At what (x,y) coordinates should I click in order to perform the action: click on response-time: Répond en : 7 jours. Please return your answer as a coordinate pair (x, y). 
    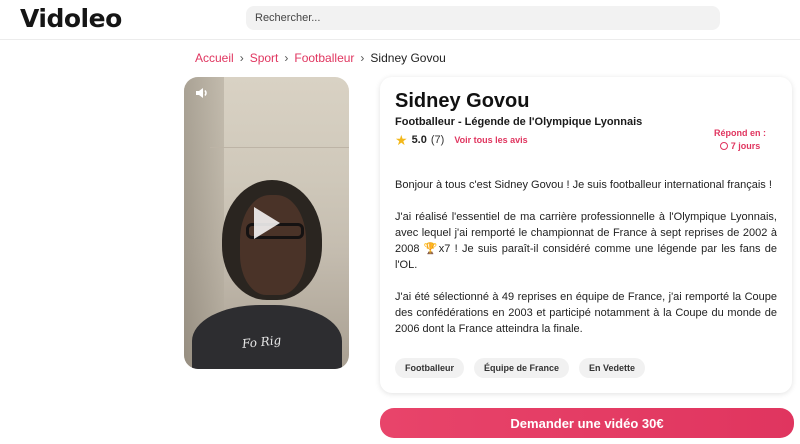
    Looking at the image, I should click on (740, 140).